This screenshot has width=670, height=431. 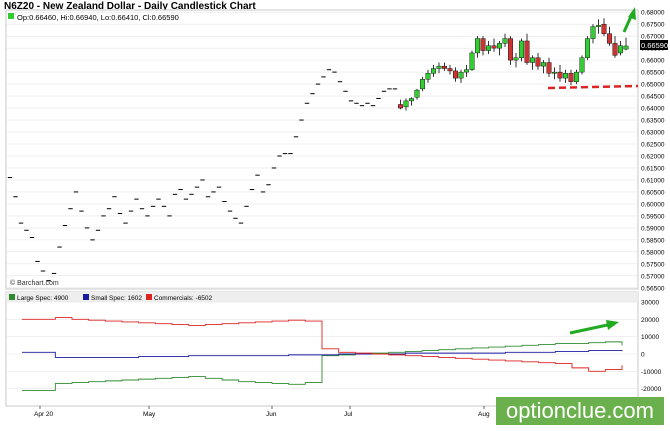 I want to click on cot-y-tick-label: 30000, so click(x=650, y=303).